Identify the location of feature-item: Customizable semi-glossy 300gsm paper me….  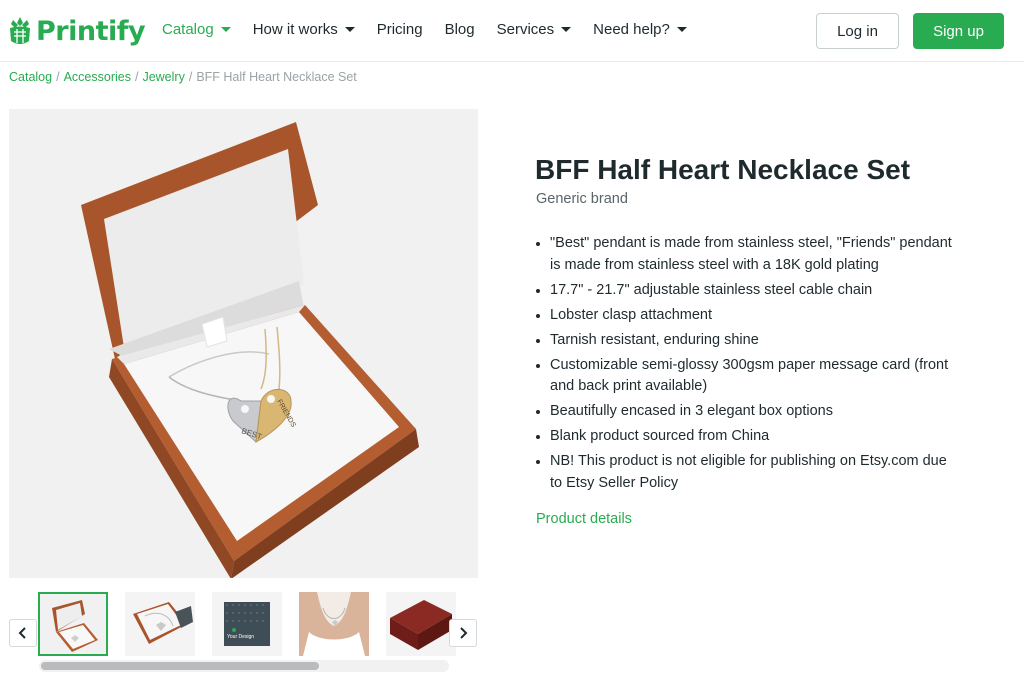
(746, 376).